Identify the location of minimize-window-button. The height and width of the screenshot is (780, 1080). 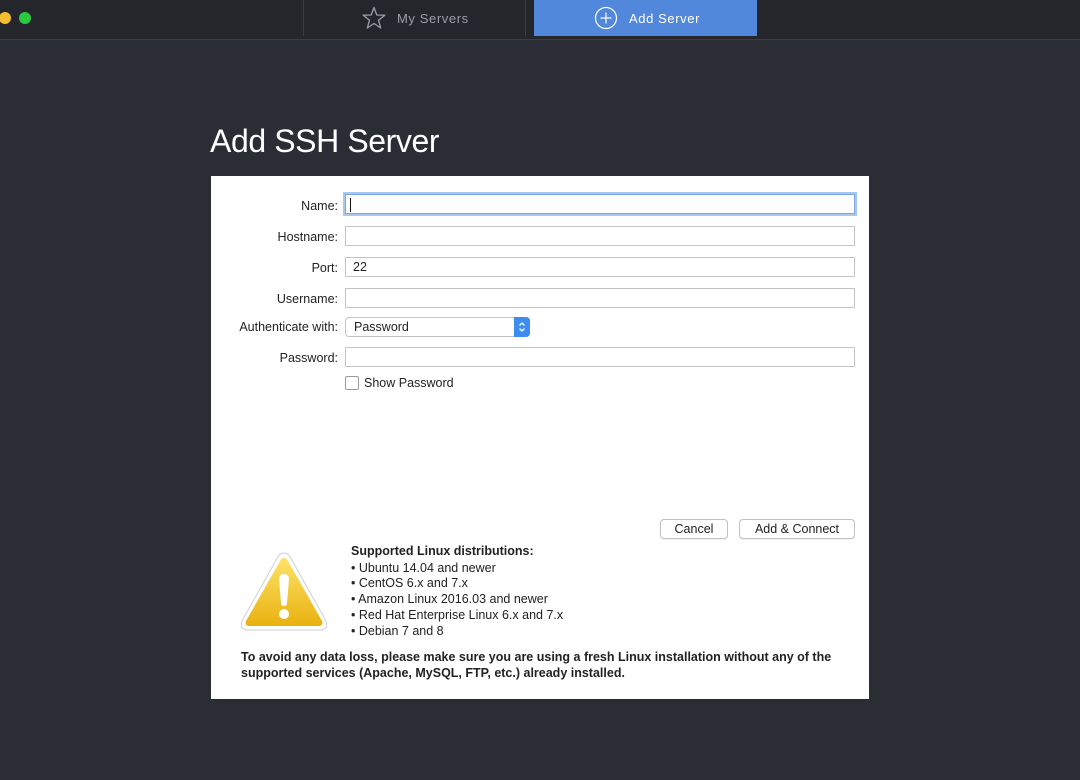
(5, 18).